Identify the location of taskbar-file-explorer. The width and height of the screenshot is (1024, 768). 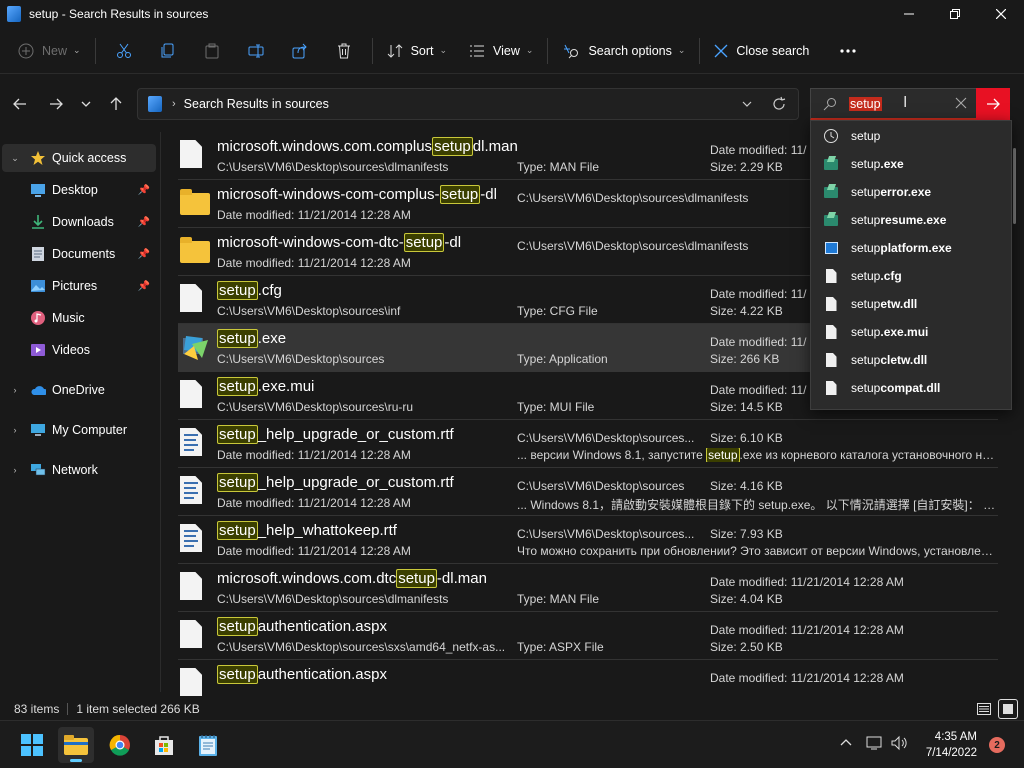
(76, 745).